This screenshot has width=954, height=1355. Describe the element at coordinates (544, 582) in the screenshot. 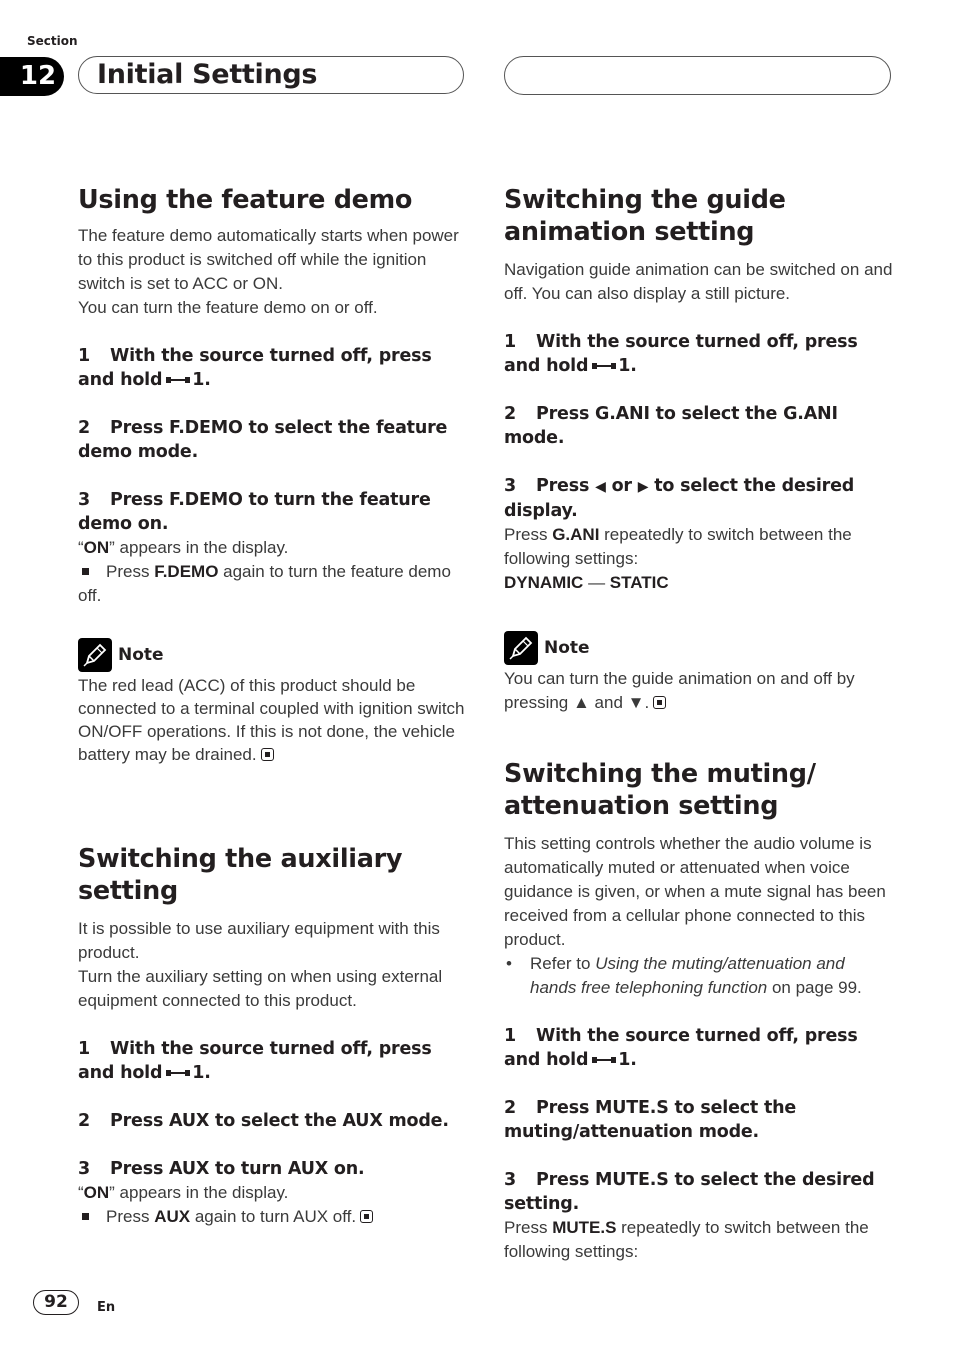

I see `setting-dynamic: DYNAMIC` at that location.